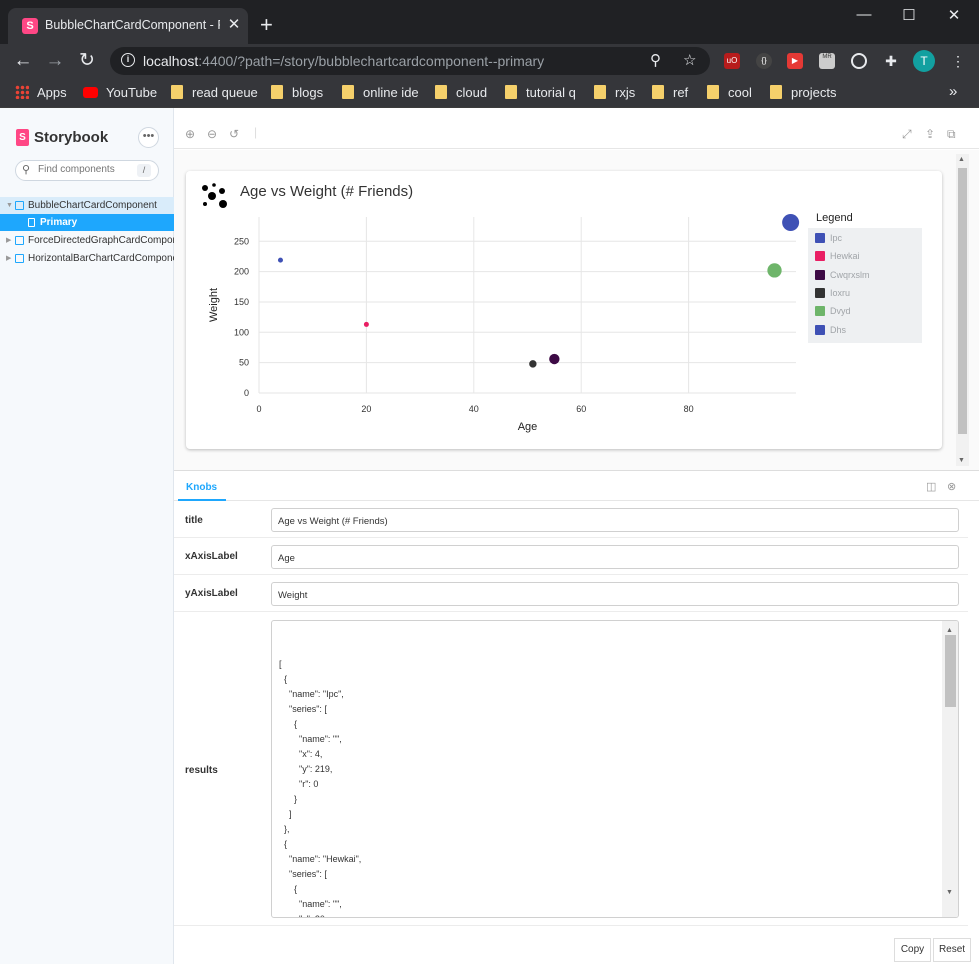 This screenshot has width=979, height=964. I want to click on new-tab-icon: +, so click(266, 25).